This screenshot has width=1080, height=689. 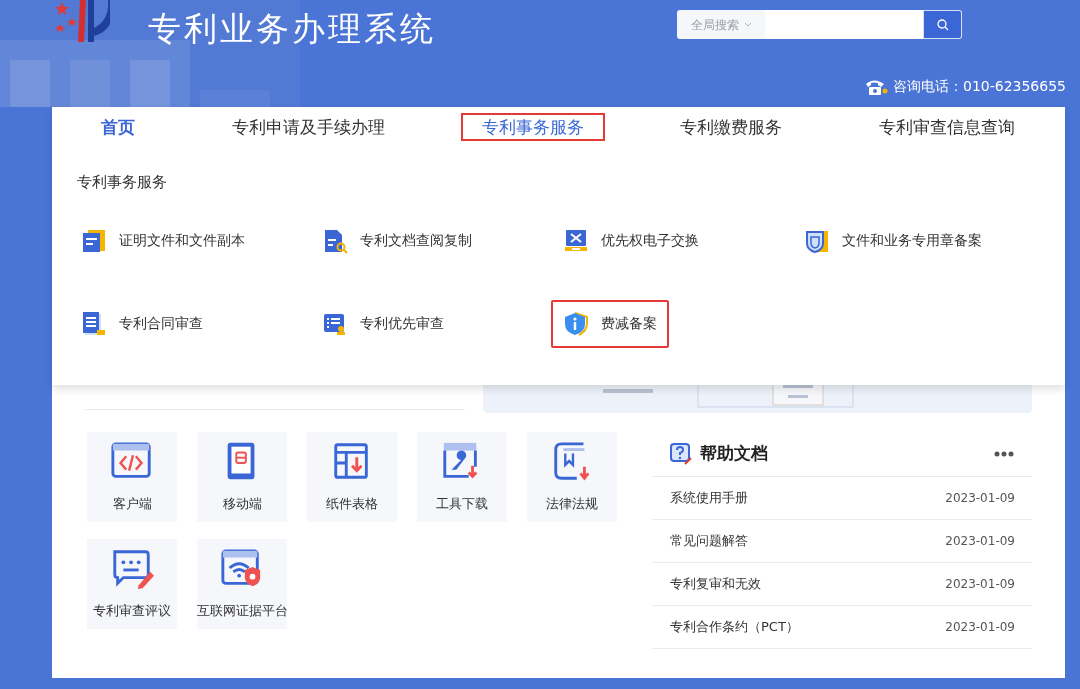 I want to click on menu-item: 专利优先审查, so click(x=383, y=323).